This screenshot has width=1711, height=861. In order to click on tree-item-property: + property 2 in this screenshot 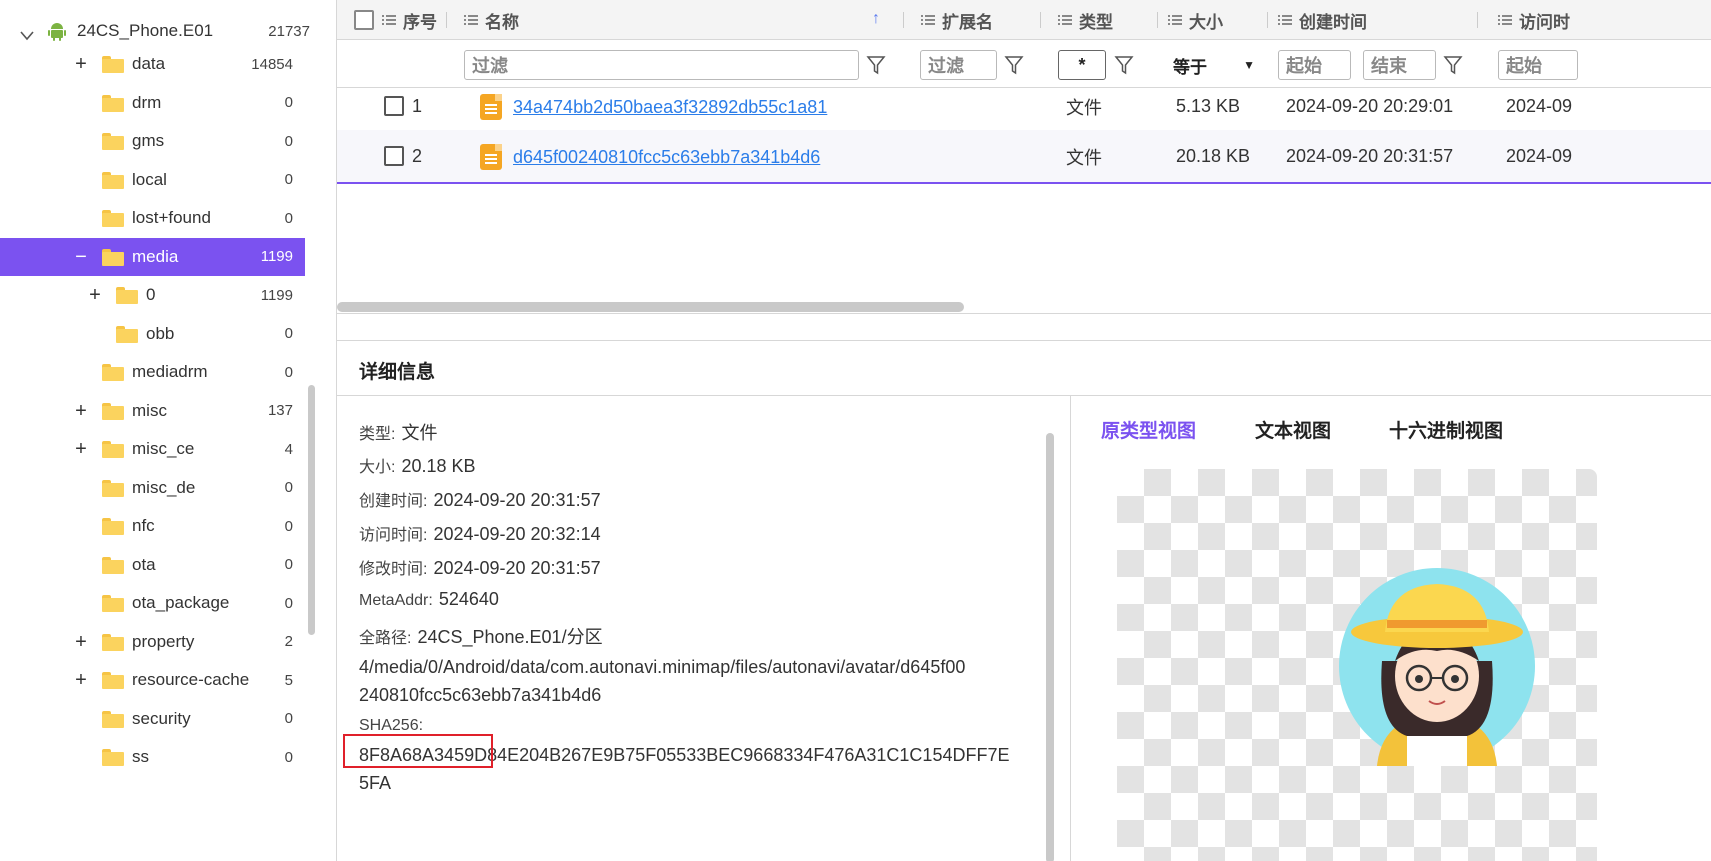, I will do `click(152, 642)`.